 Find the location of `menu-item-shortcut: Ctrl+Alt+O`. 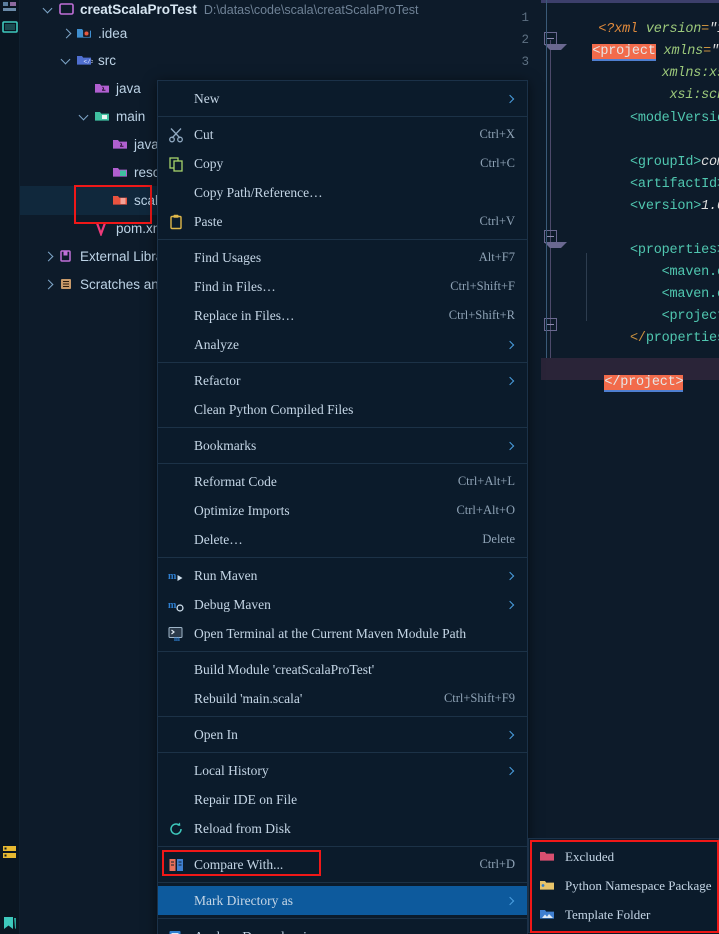

menu-item-shortcut: Ctrl+Alt+O is located at coordinates (485, 510).